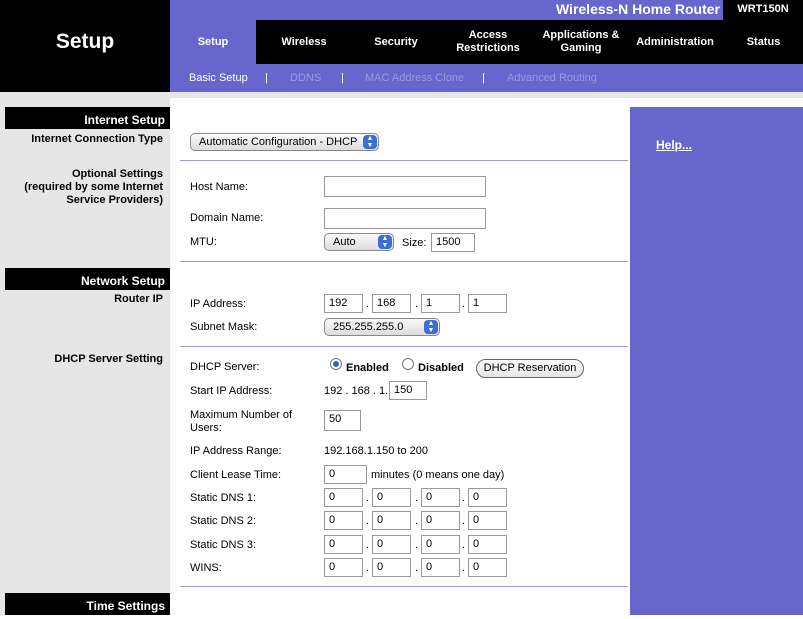 The image size is (803, 619). I want to click on domain-name-label: Domain Name:, so click(227, 218).